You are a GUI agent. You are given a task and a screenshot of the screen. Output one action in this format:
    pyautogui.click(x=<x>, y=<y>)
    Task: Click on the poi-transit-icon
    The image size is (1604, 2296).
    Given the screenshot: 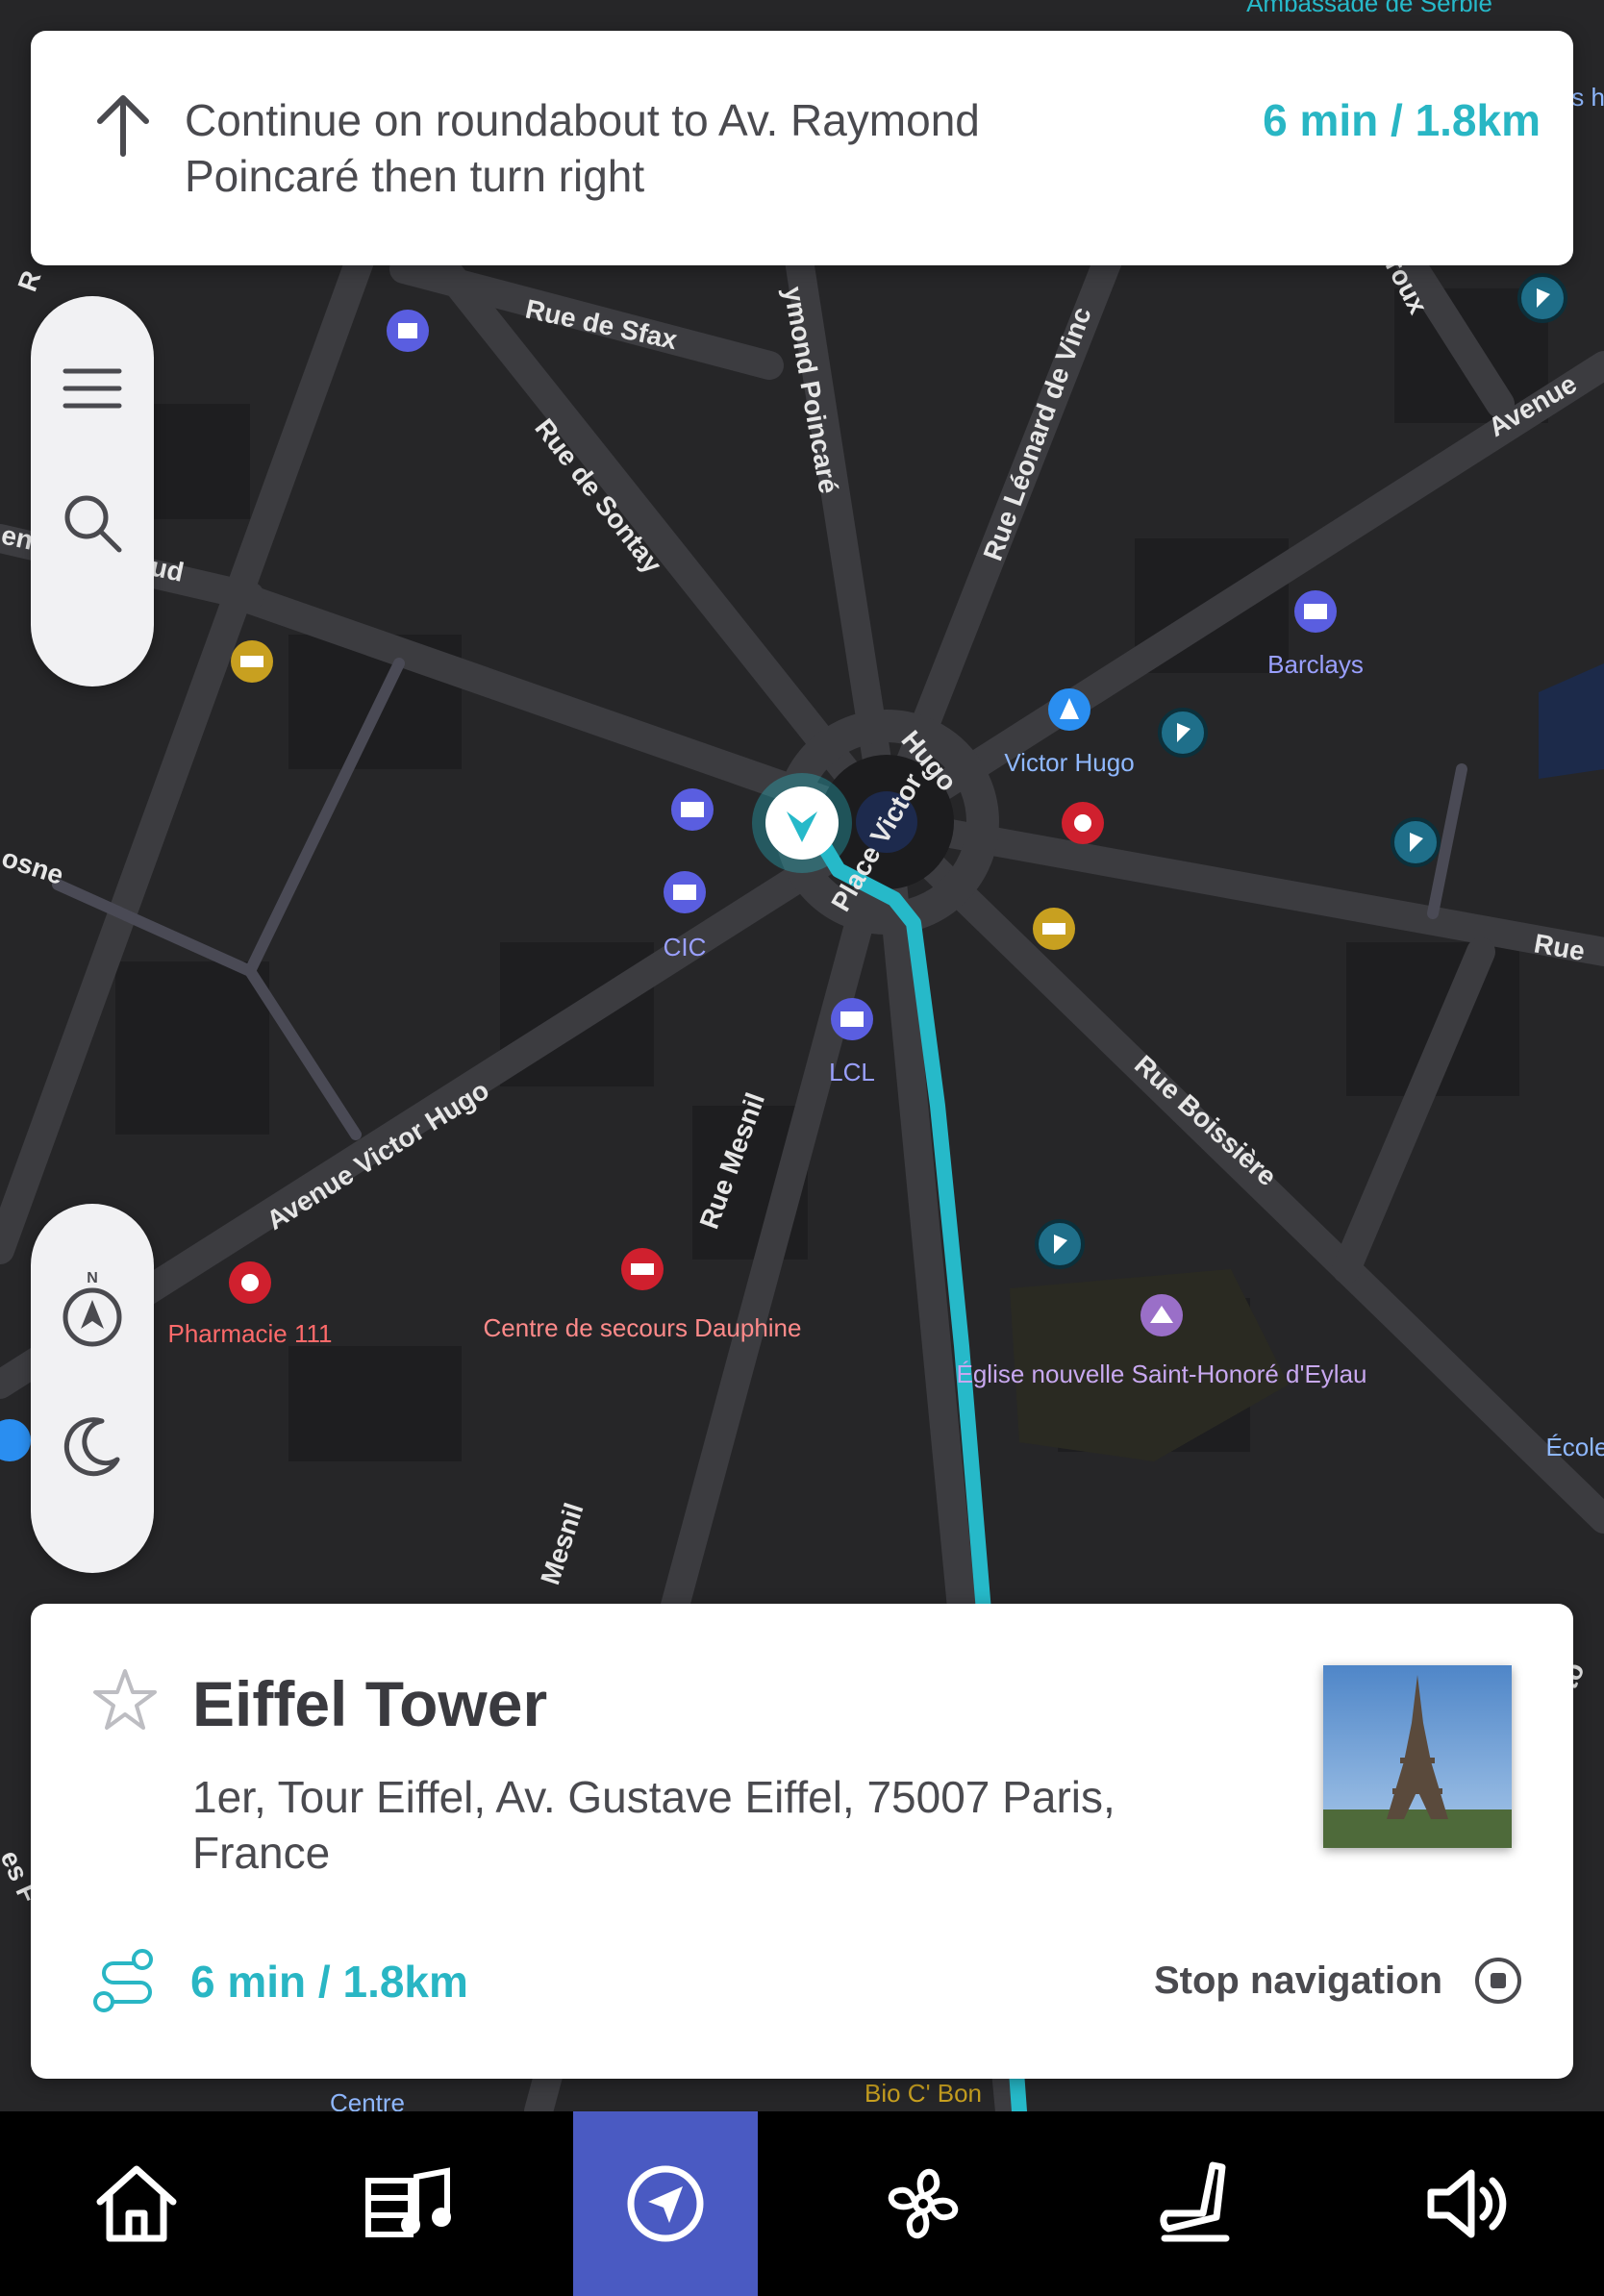 What is the action you would take?
    pyautogui.click(x=1069, y=709)
    